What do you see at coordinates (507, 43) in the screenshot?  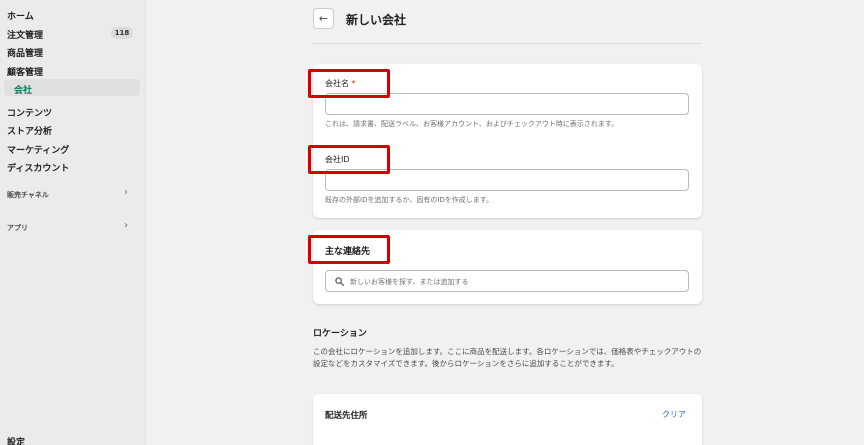 I see `header-divider` at bounding box center [507, 43].